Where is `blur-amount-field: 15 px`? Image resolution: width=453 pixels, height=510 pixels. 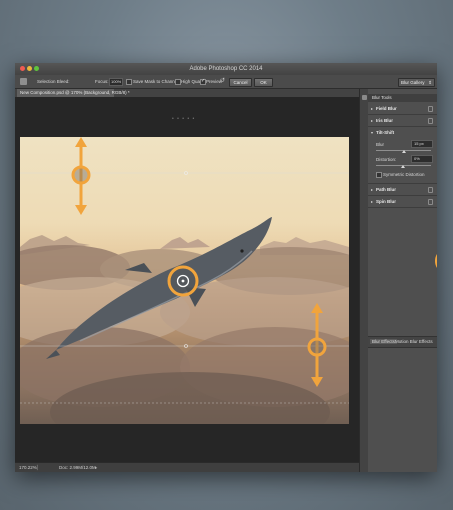 blur-amount-field: 15 px is located at coordinates (422, 144).